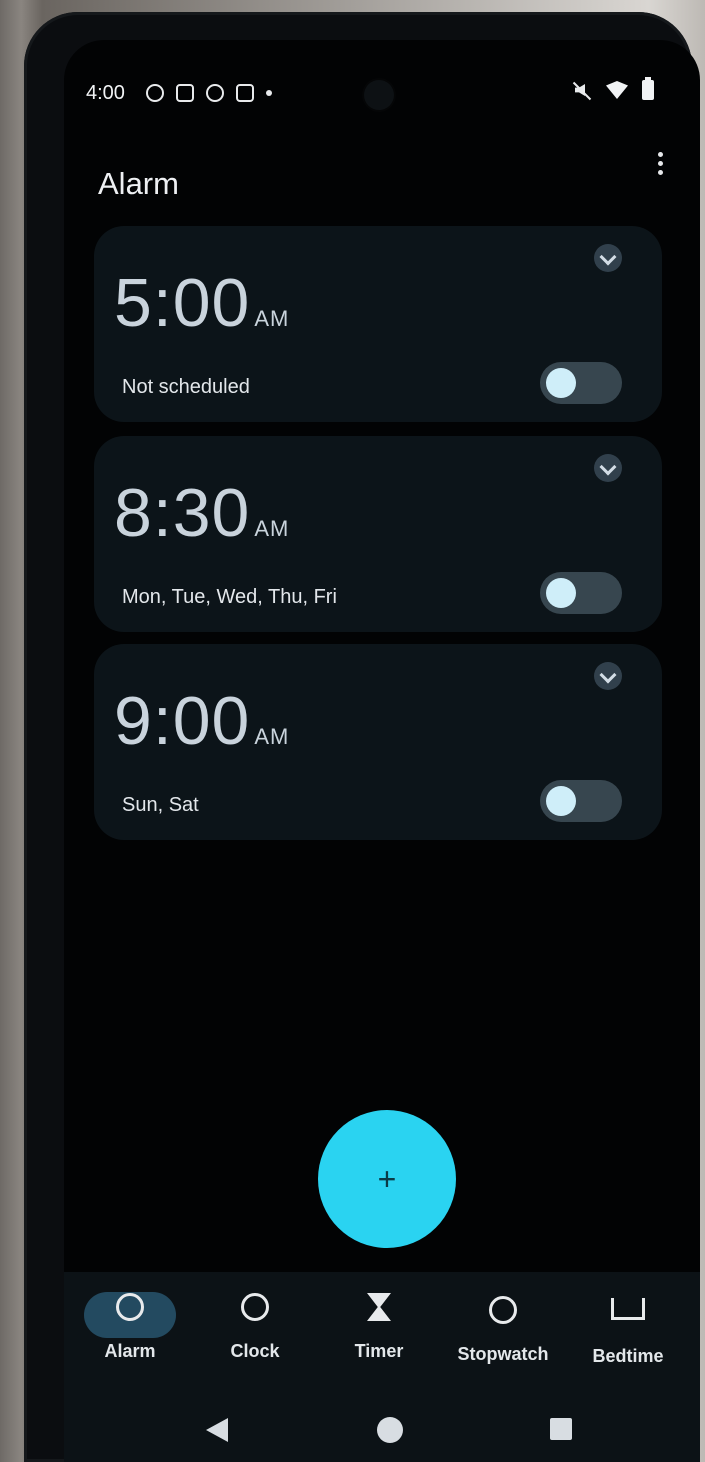  Describe the element at coordinates (185, 93) in the screenshot. I see `sim-icon` at that location.